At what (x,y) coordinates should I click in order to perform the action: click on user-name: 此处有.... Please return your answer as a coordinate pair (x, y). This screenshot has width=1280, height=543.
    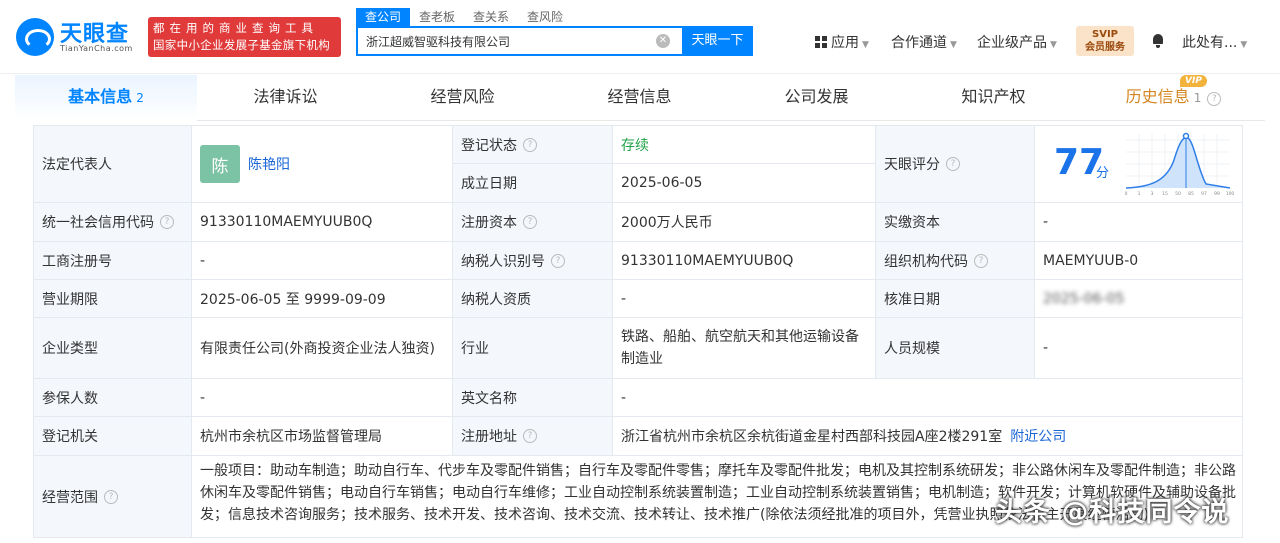
    Looking at the image, I should click on (1210, 43).